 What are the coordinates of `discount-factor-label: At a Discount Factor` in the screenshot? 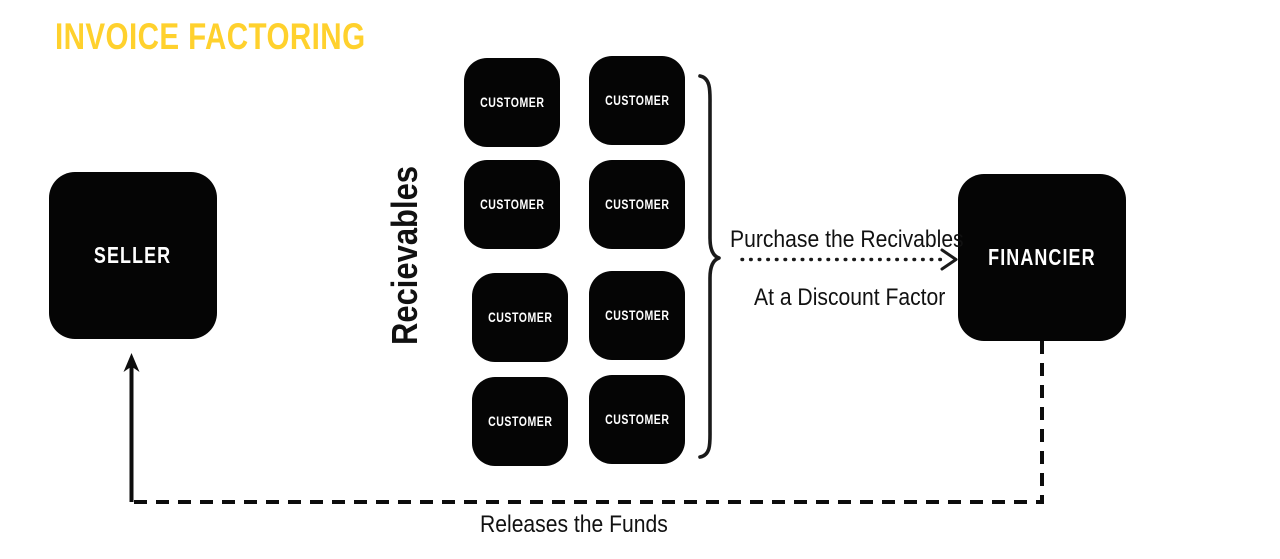 It's located at (850, 297).